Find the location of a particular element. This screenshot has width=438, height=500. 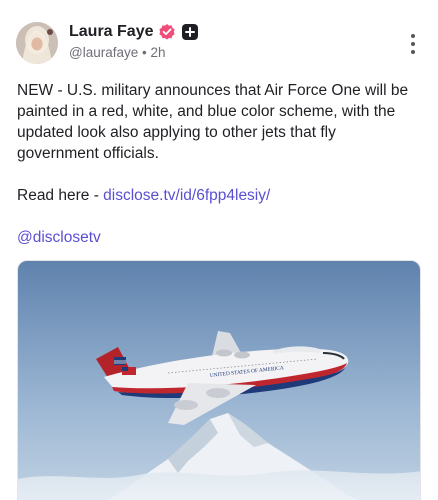

author-row: Laura Faye is located at coordinates (134, 32).